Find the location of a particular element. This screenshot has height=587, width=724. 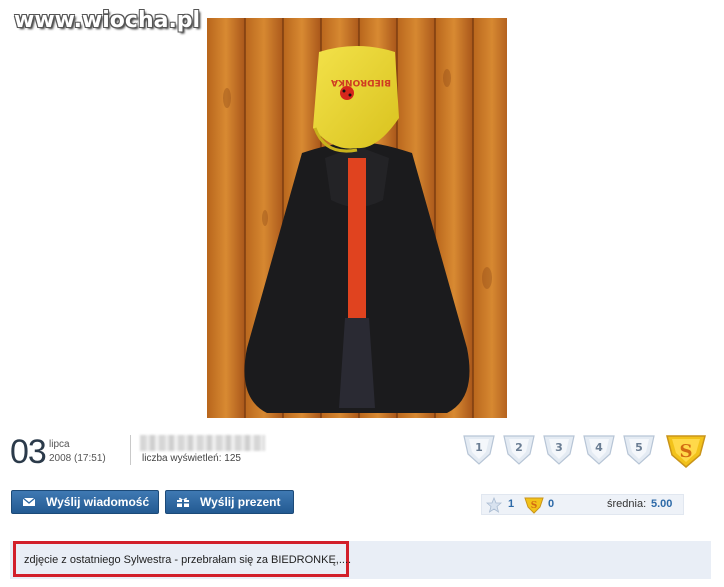

rate-1-star-button: 1 is located at coordinates (480, 450).